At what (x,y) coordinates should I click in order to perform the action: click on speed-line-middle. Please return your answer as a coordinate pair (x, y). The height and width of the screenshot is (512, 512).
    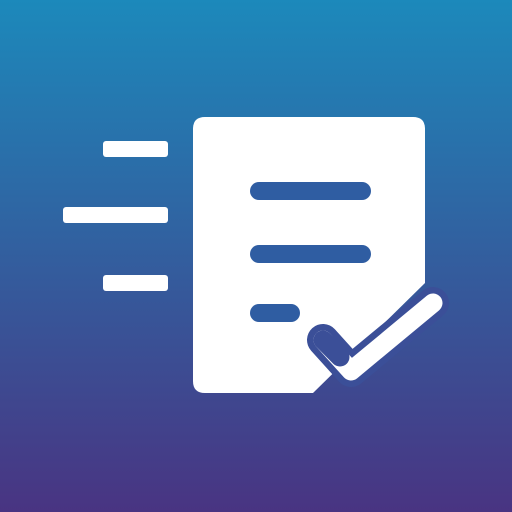
    Looking at the image, I should click on (115, 215).